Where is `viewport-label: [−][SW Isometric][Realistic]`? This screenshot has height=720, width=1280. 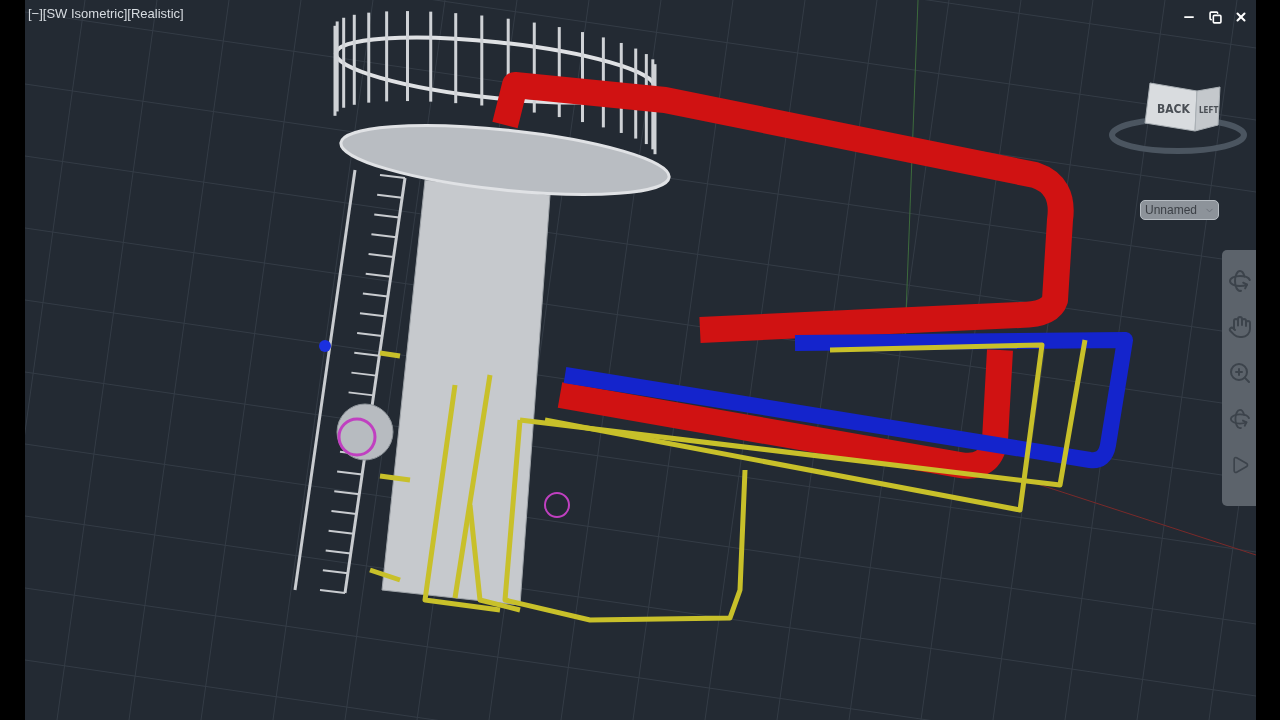
viewport-label: [−][SW Isometric][Realistic] is located at coordinates (106, 13).